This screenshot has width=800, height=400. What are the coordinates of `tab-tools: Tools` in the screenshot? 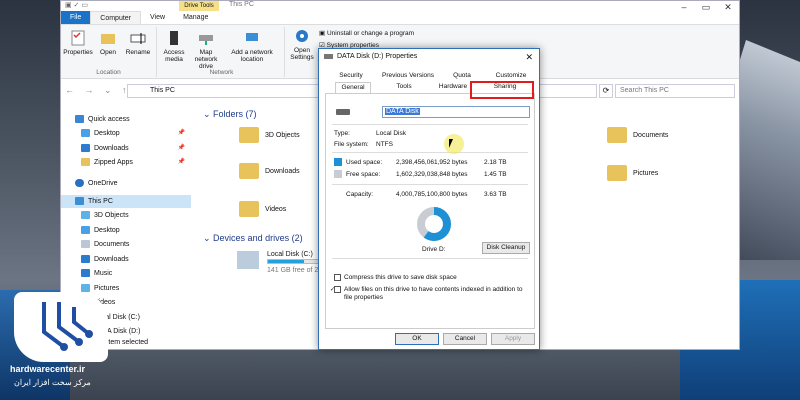 It's located at (404, 87).